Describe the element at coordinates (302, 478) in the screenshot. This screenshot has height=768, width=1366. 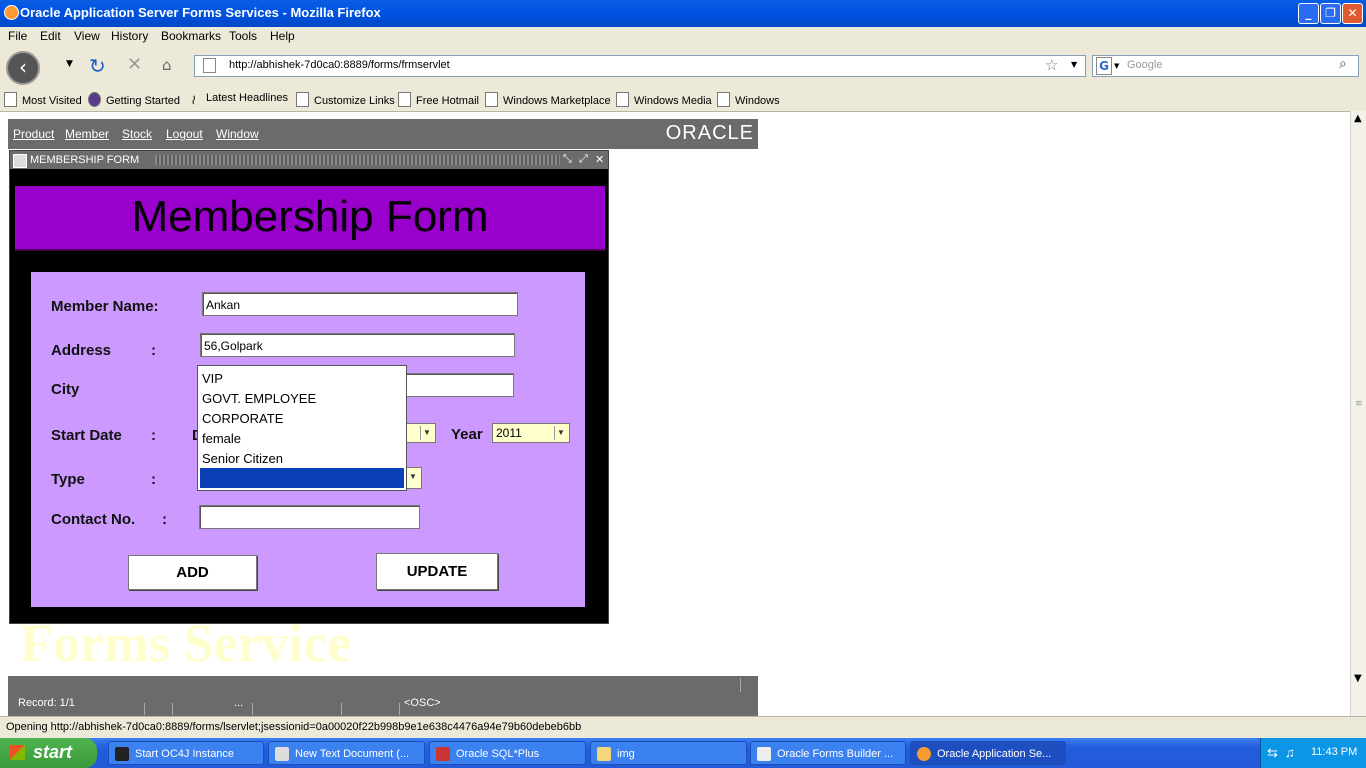
I see `type-option-blank-selected` at that location.